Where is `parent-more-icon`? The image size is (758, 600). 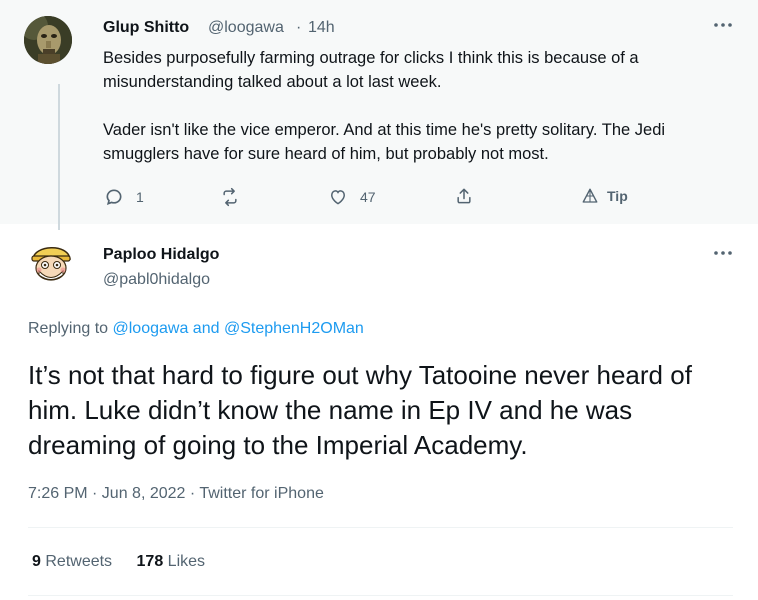 parent-more-icon is located at coordinates (723, 27).